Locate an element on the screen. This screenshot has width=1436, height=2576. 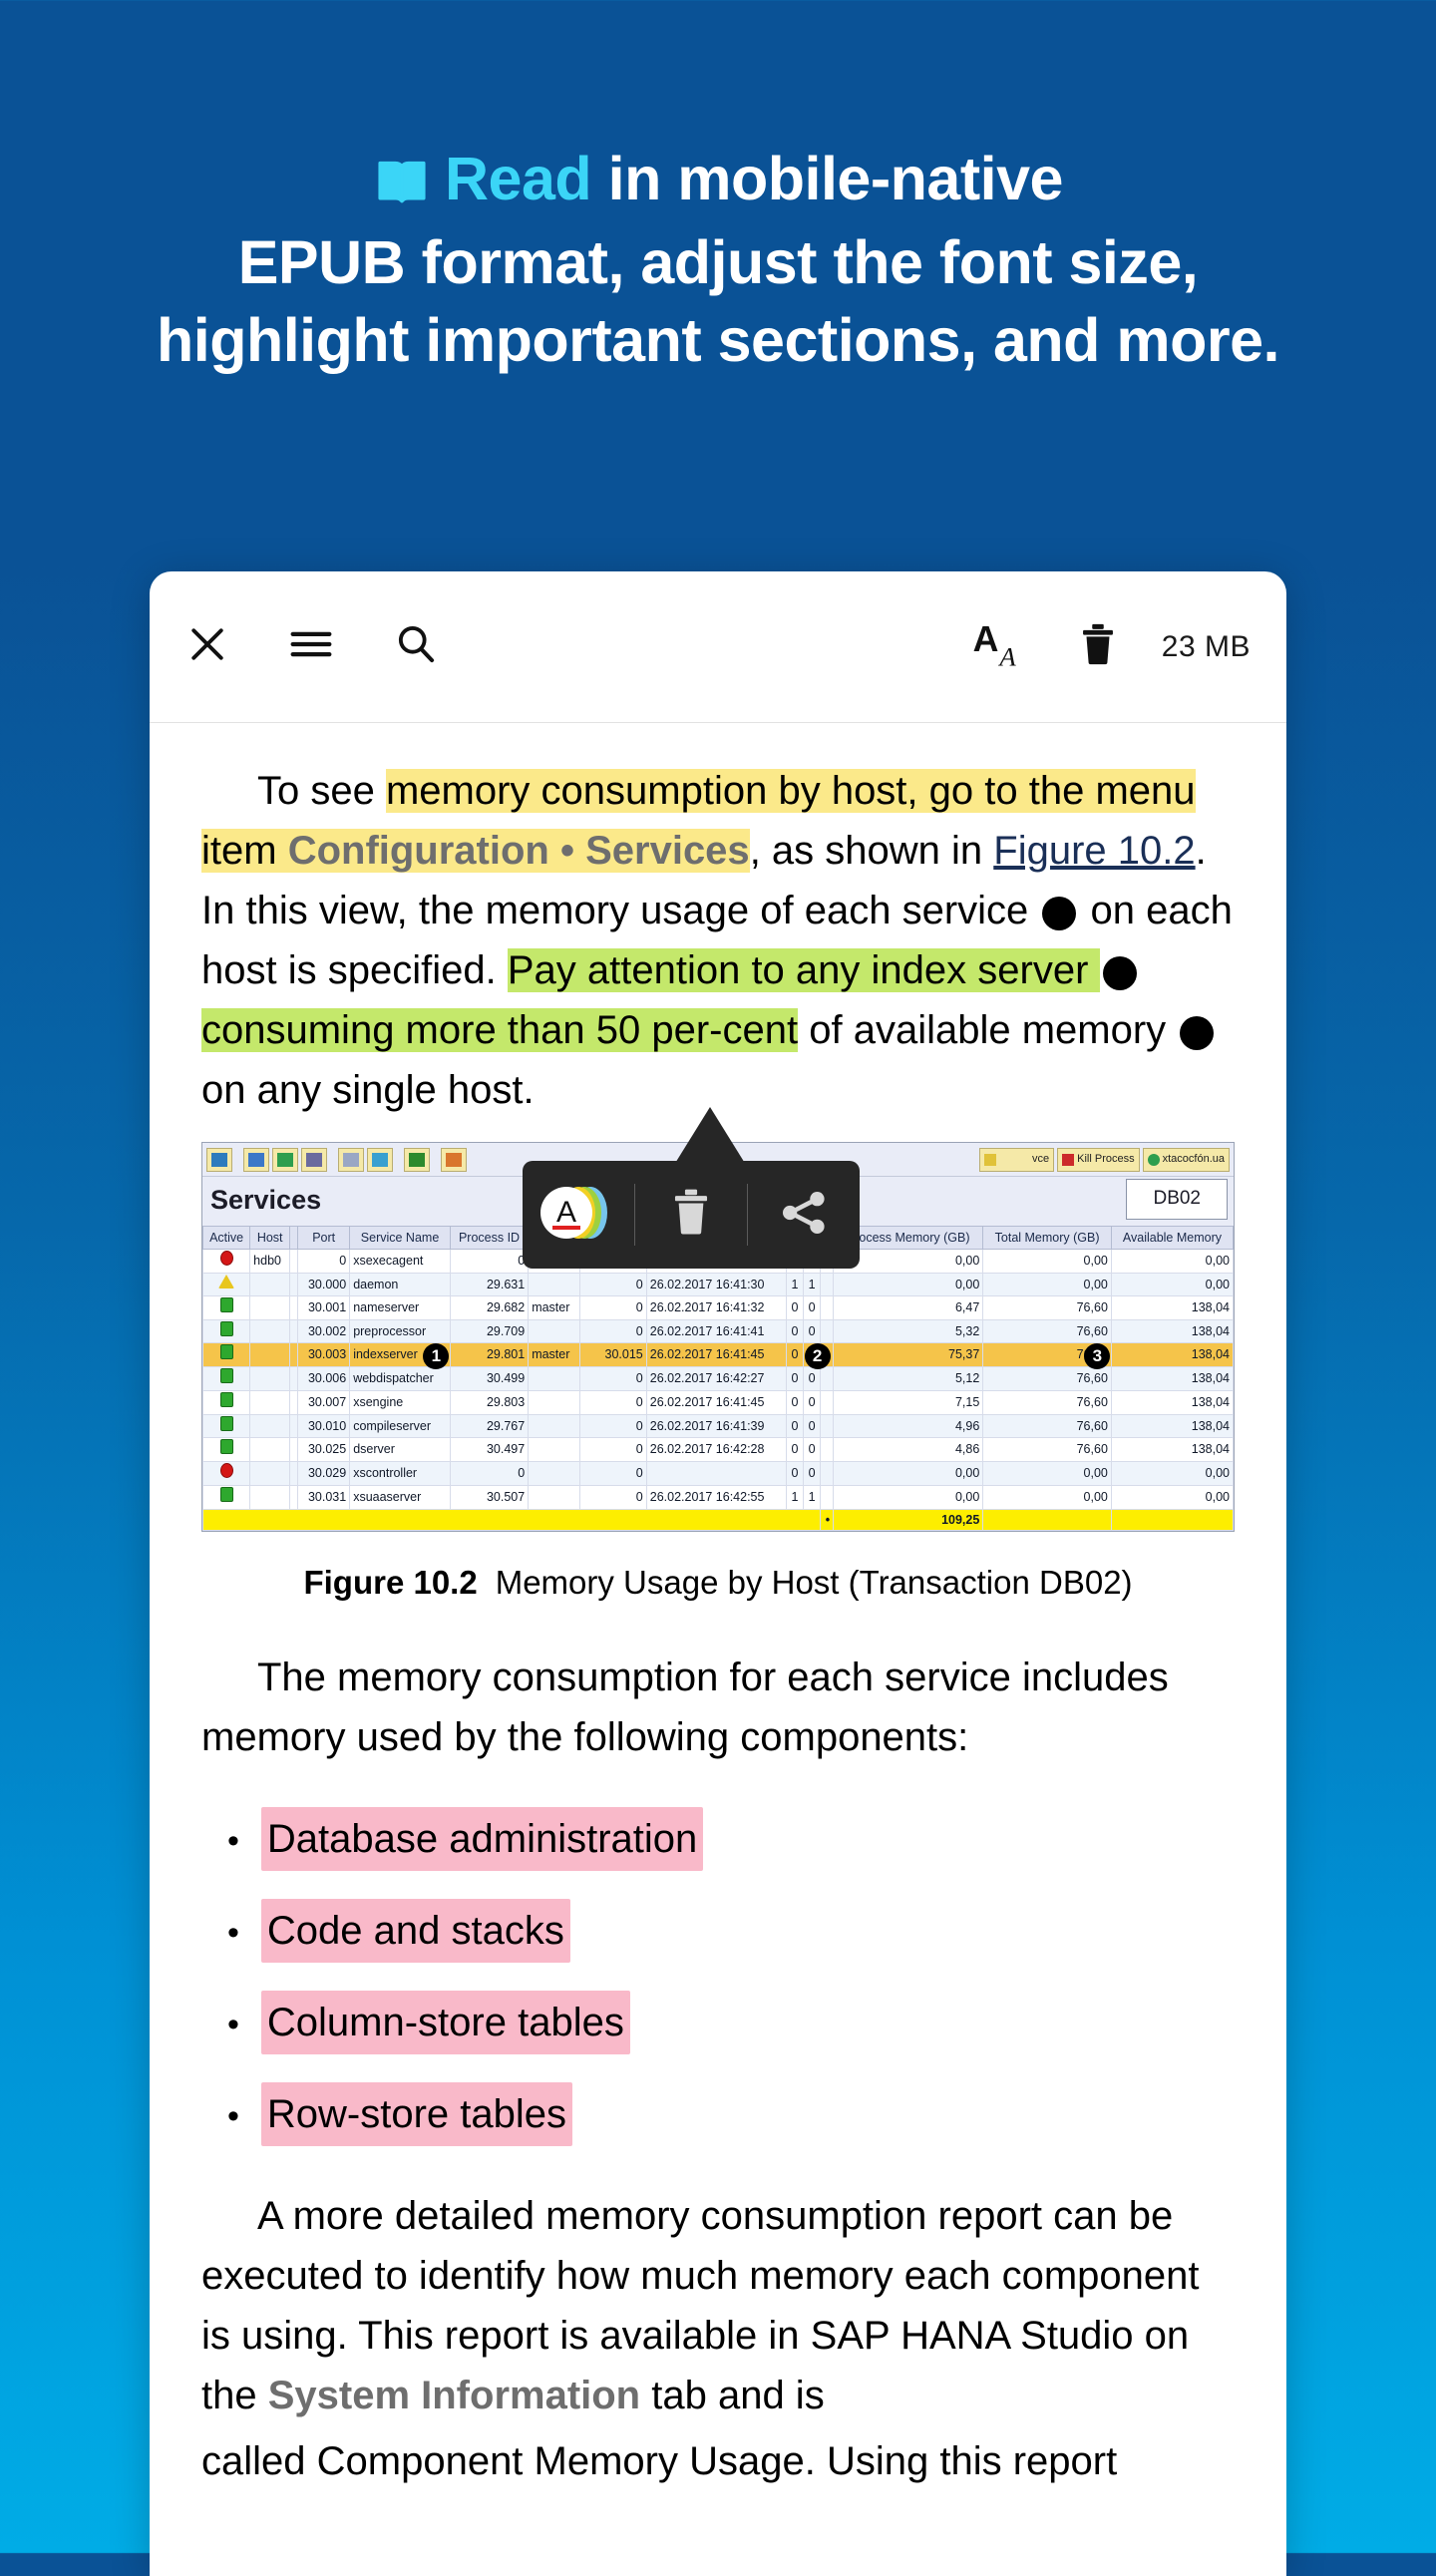
cell-process-id: 0 is located at coordinates (489, 1474).